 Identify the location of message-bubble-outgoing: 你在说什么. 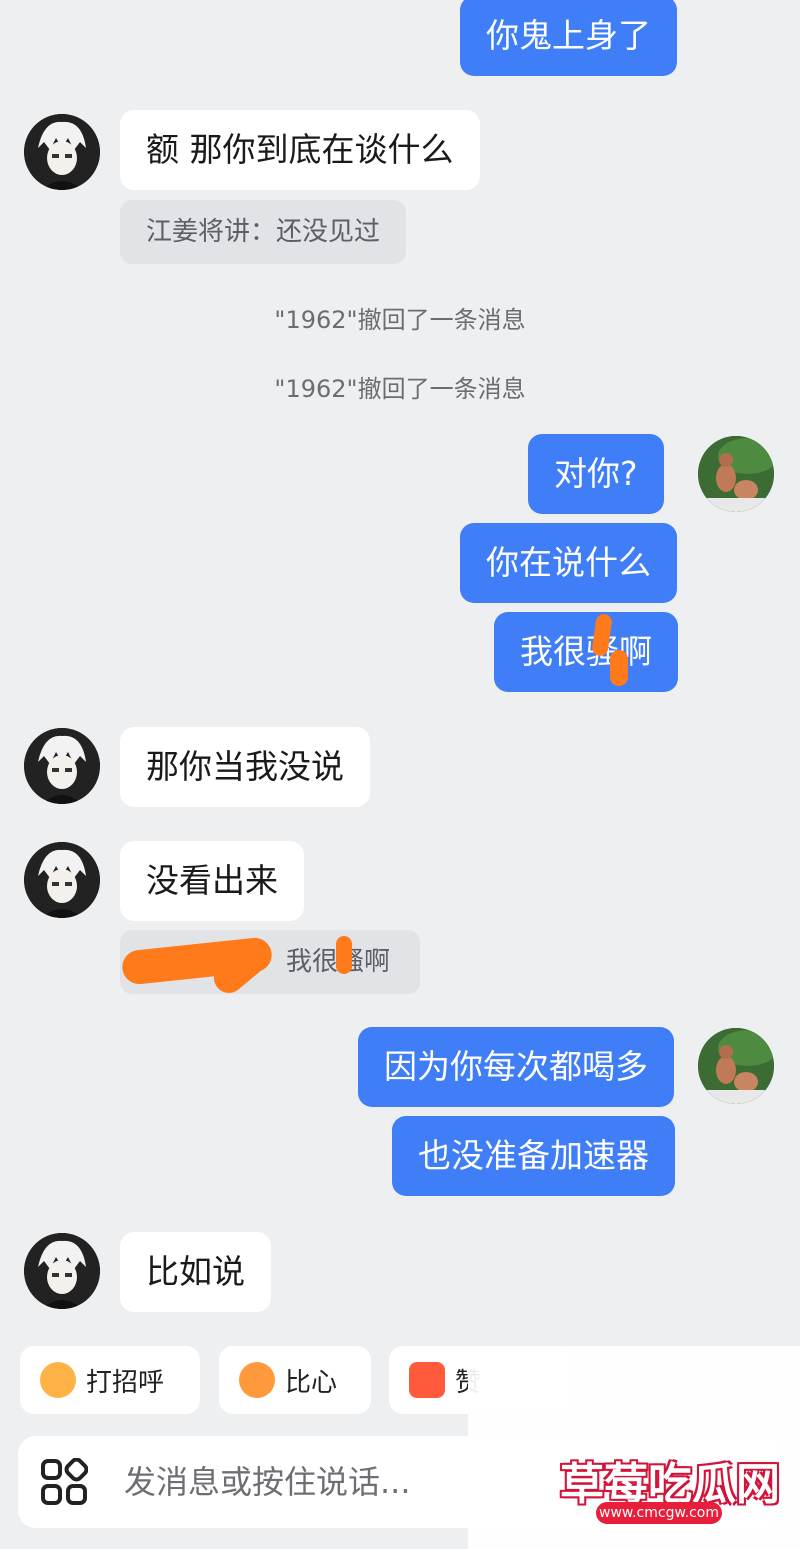
(568, 563).